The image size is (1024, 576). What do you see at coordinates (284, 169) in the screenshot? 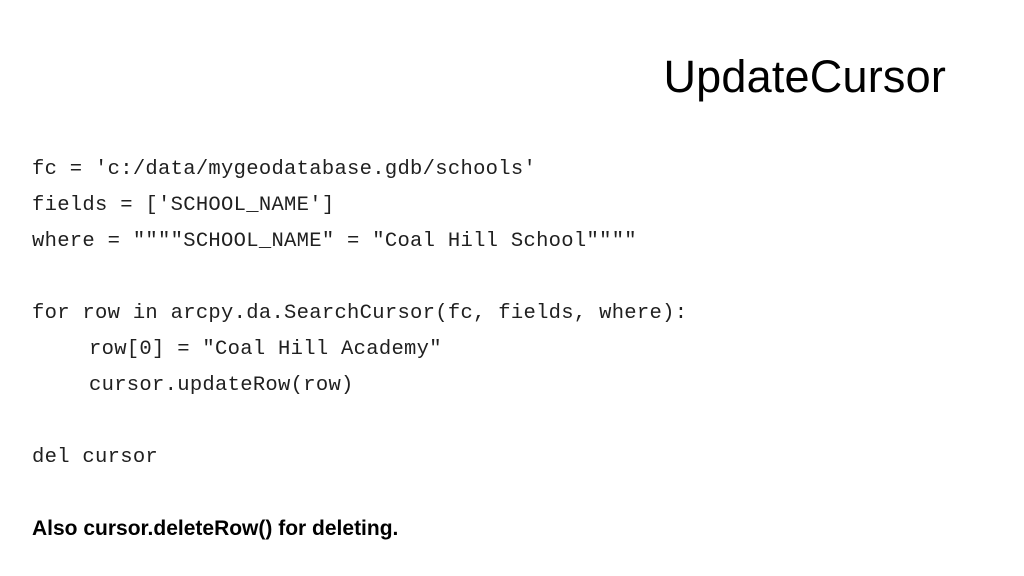
I see `code-line: fc = 'c:/data/mygeodatabase.gdb/schools'` at bounding box center [284, 169].